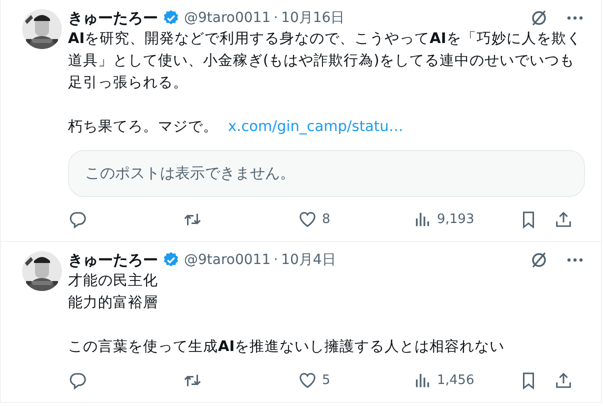  Describe the element at coordinates (321, 61) in the screenshot. I see `post-text: 道具」として使い、小金稼ぎ(もはや詐欺行為)をしてる連中のせいでいつも` at that location.